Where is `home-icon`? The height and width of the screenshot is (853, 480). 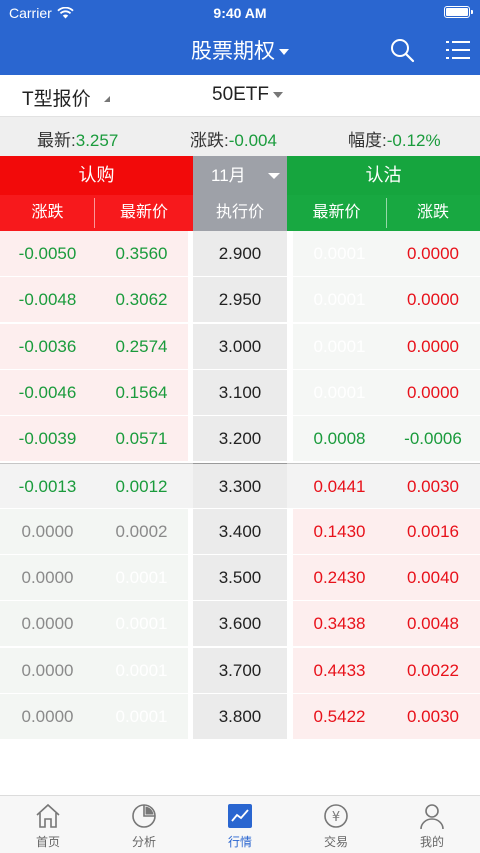
home-icon is located at coordinates (48, 815).